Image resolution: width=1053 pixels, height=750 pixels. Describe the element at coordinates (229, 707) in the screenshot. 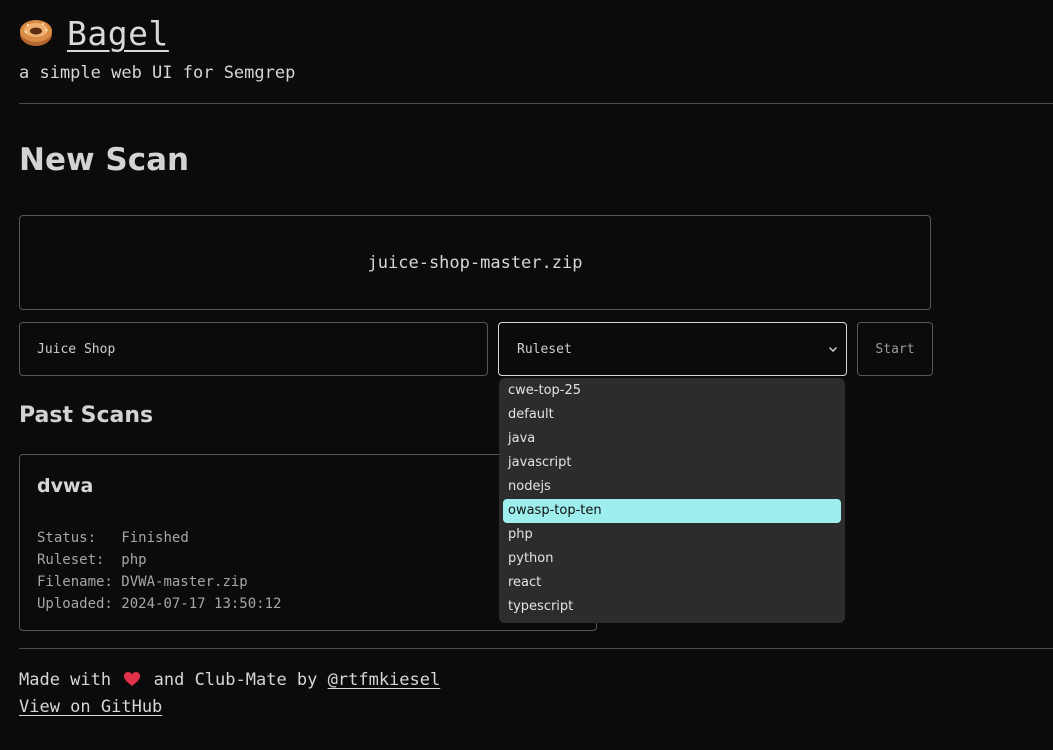

I see `footer-github-line: View on GitHub` at that location.